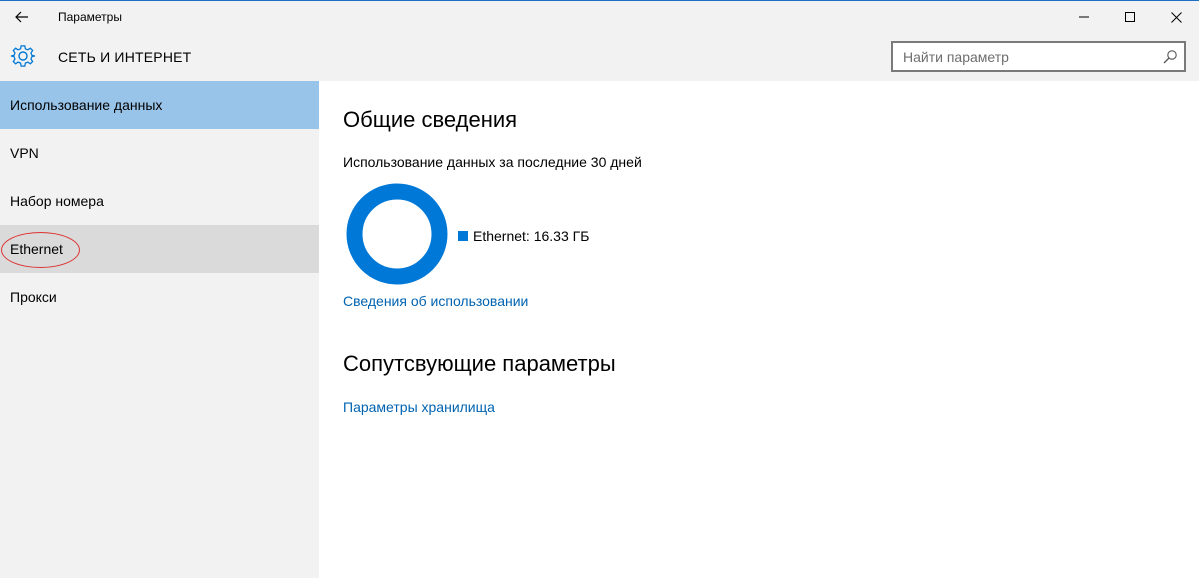  Describe the element at coordinates (36, 249) in the screenshot. I see `sidebar-item-label: Ethernet` at that location.